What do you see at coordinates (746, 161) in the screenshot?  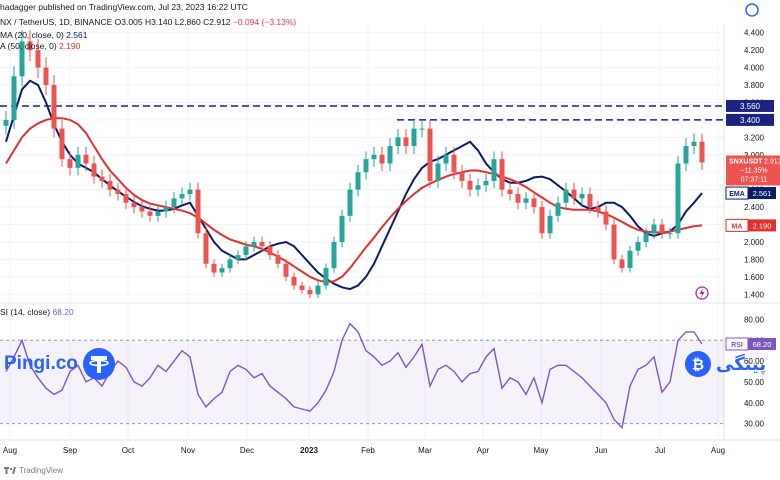 I see `price-tag-symbol: SNXUSDT` at bounding box center [746, 161].